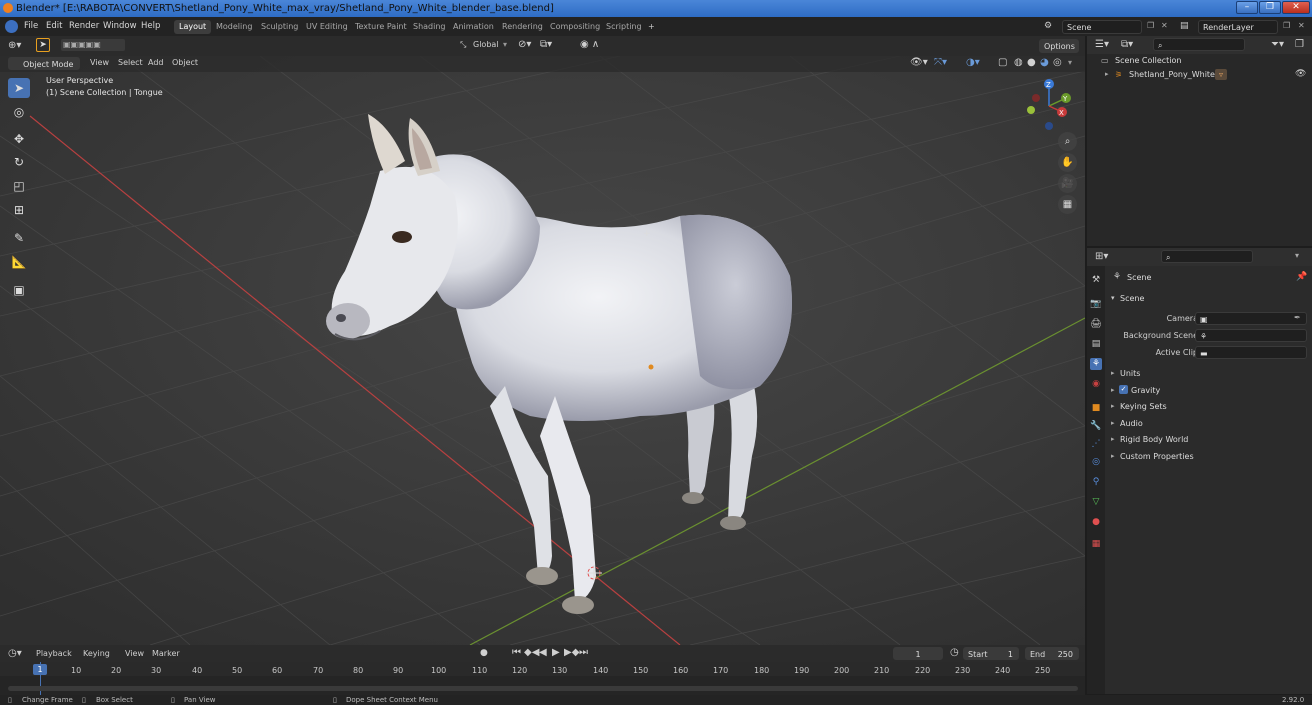 The image size is (1312, 705). Describe the element at coordinates (1154, 439) in the screenshot. I see `panel-rigid-body-world: Rigid Body World` at that location.